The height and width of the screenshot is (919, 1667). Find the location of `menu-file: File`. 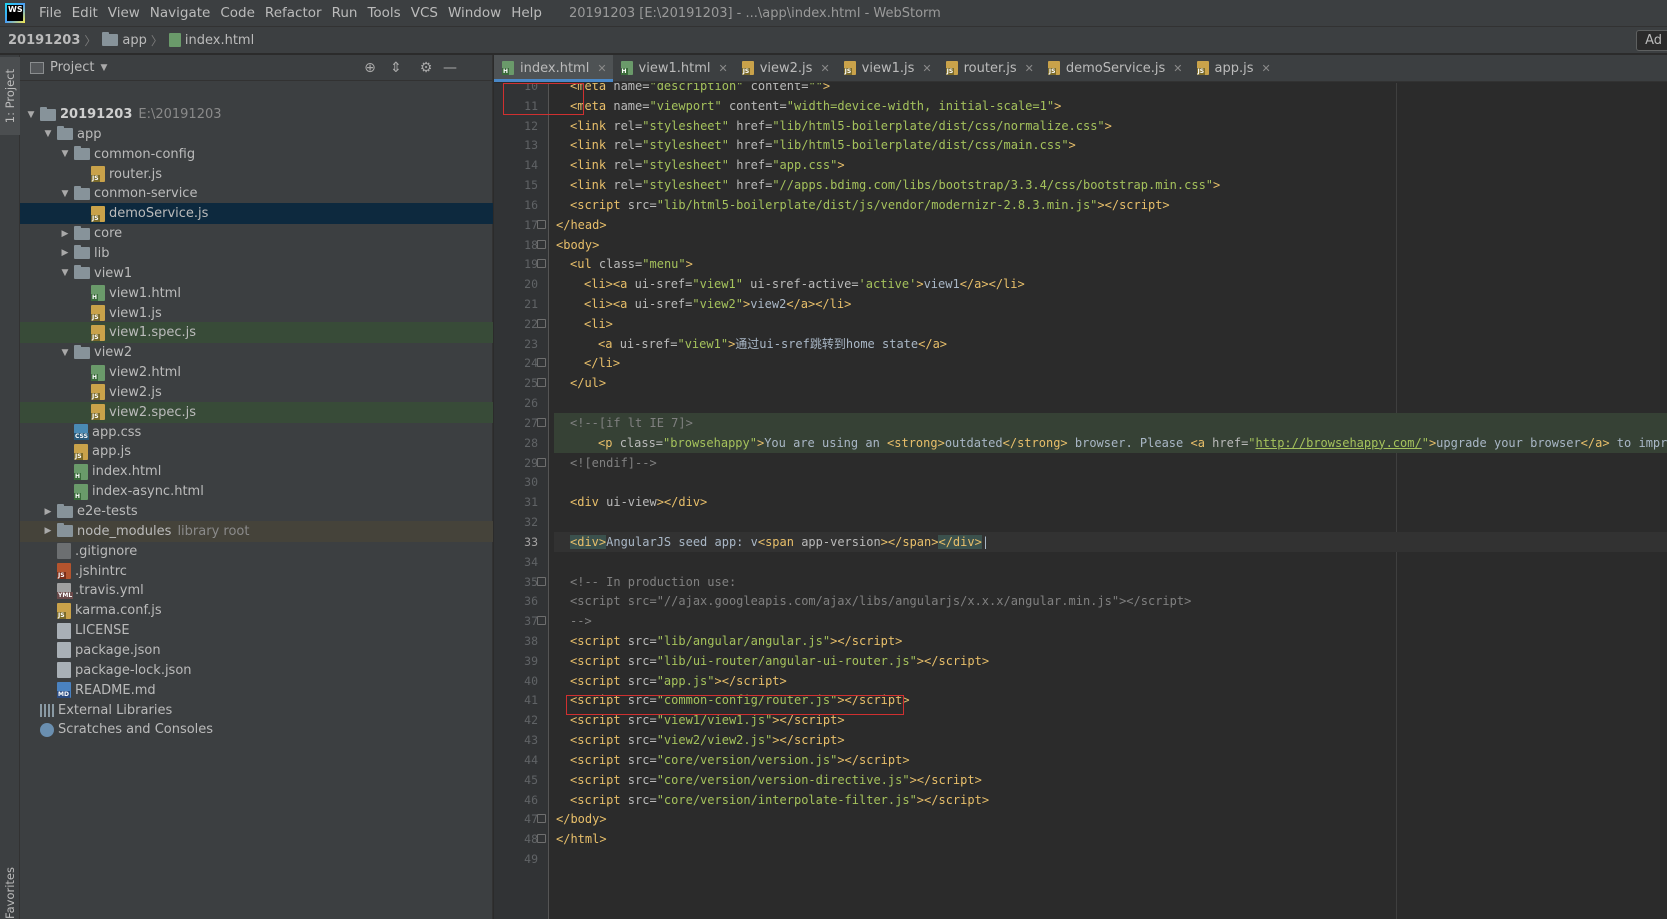

menu-file: File is located at coordinates (50, 13).